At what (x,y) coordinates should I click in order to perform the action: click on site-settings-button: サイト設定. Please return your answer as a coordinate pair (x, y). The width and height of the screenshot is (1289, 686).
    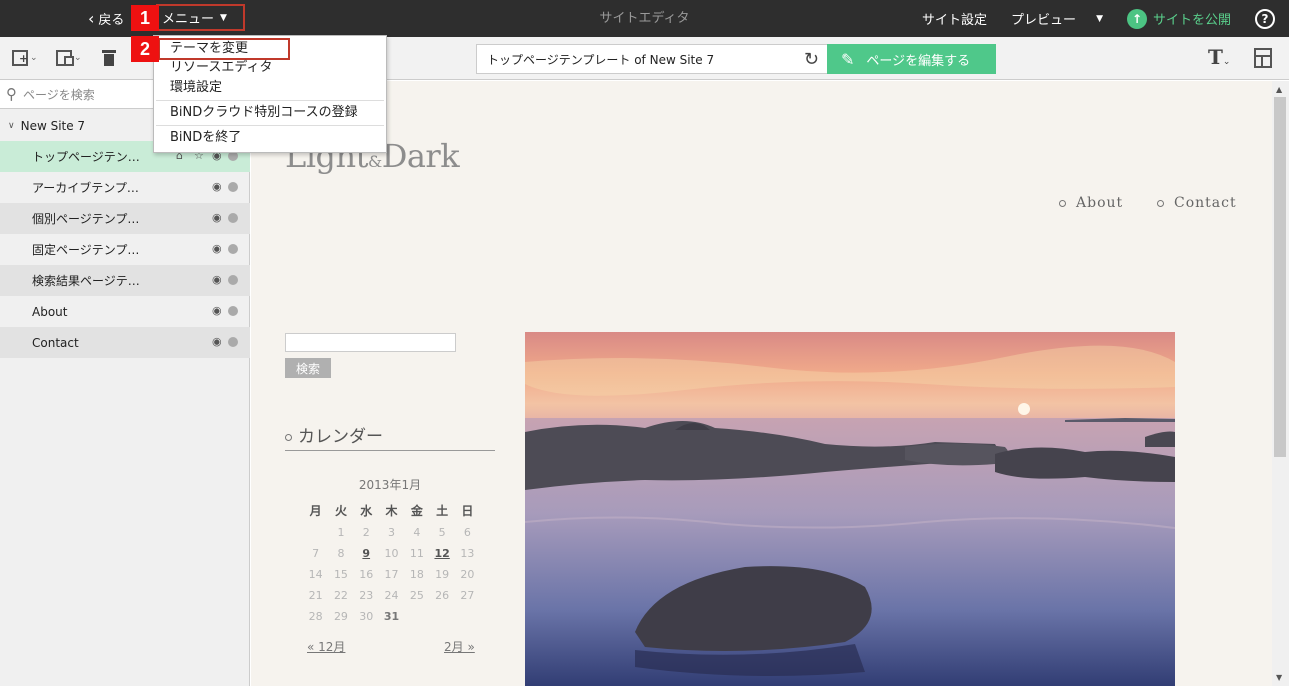
    Looking at the image, I should click on (954, 18).